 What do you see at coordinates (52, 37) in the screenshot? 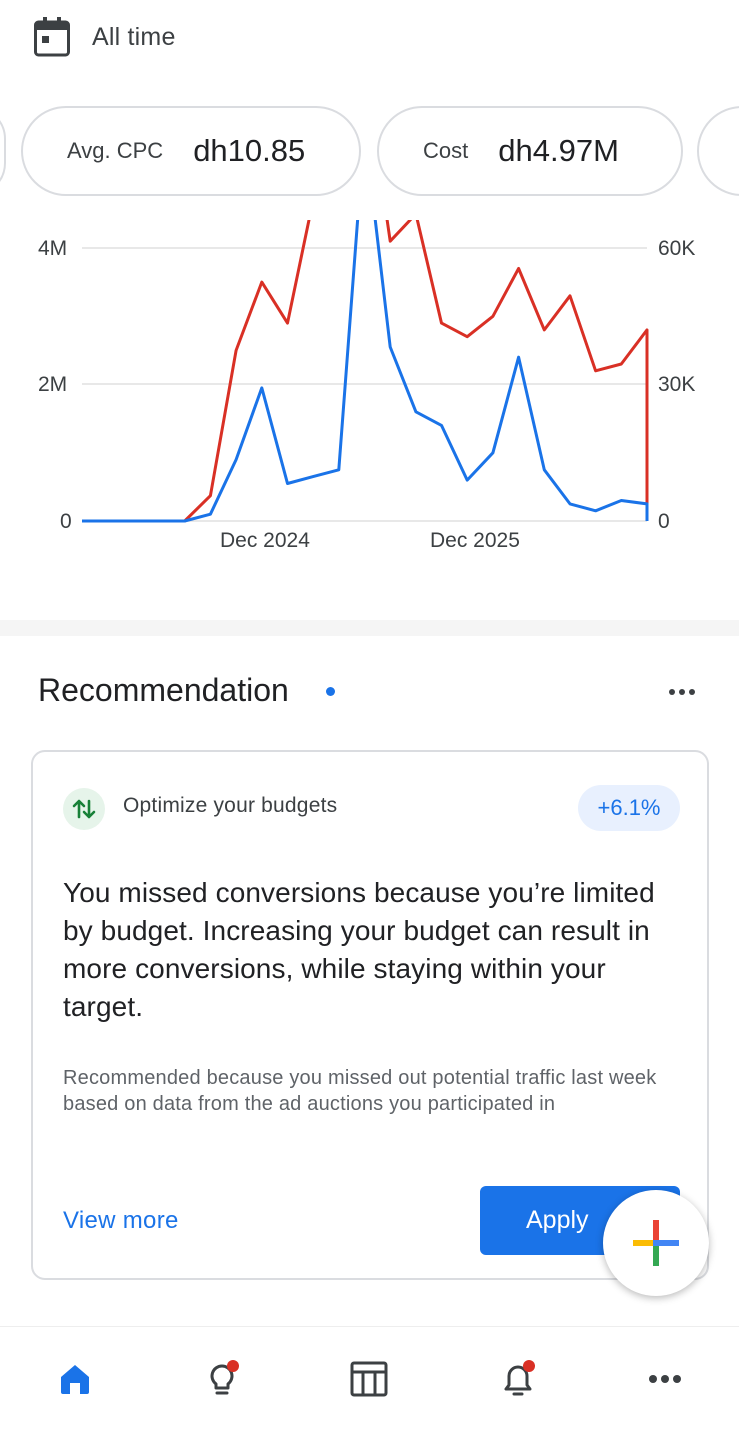
I see `calendar-icon` at bounding box center [52, 37].